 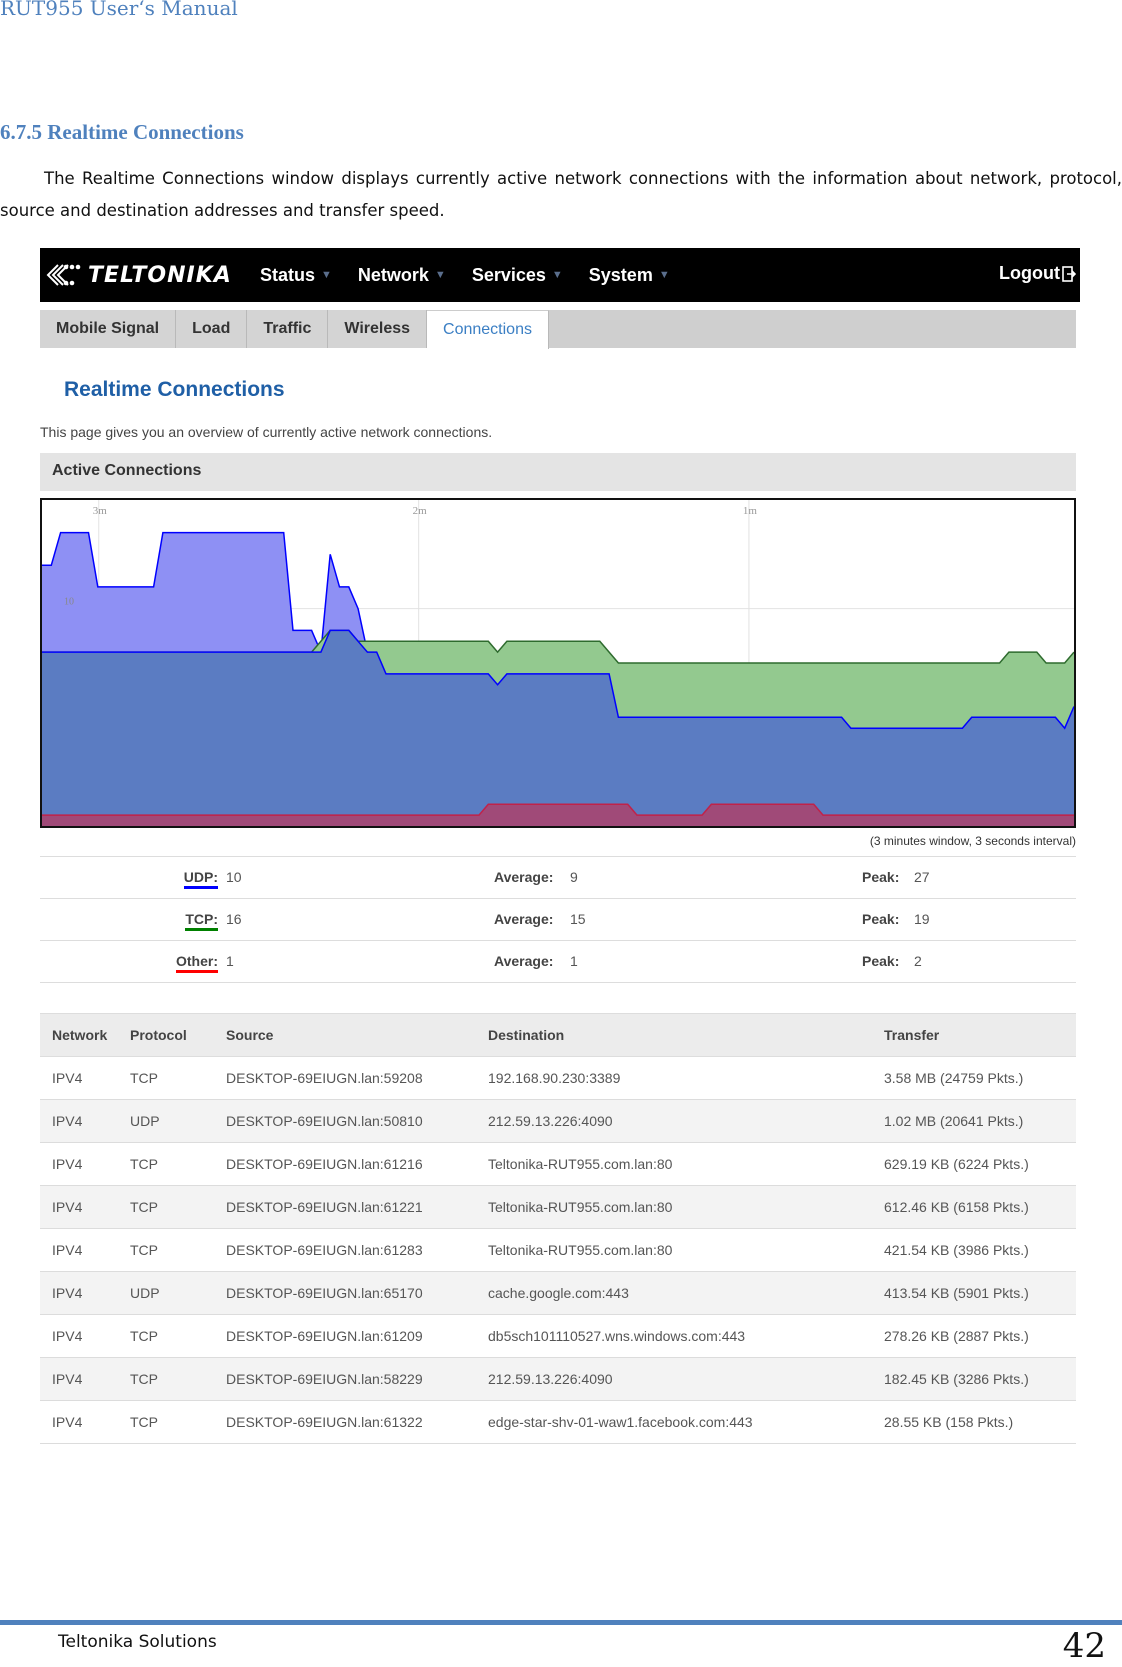 I want to click on stat-row-udp: UDP: 10 Average: 9 Peak: 27, so click(x=558, y=877).